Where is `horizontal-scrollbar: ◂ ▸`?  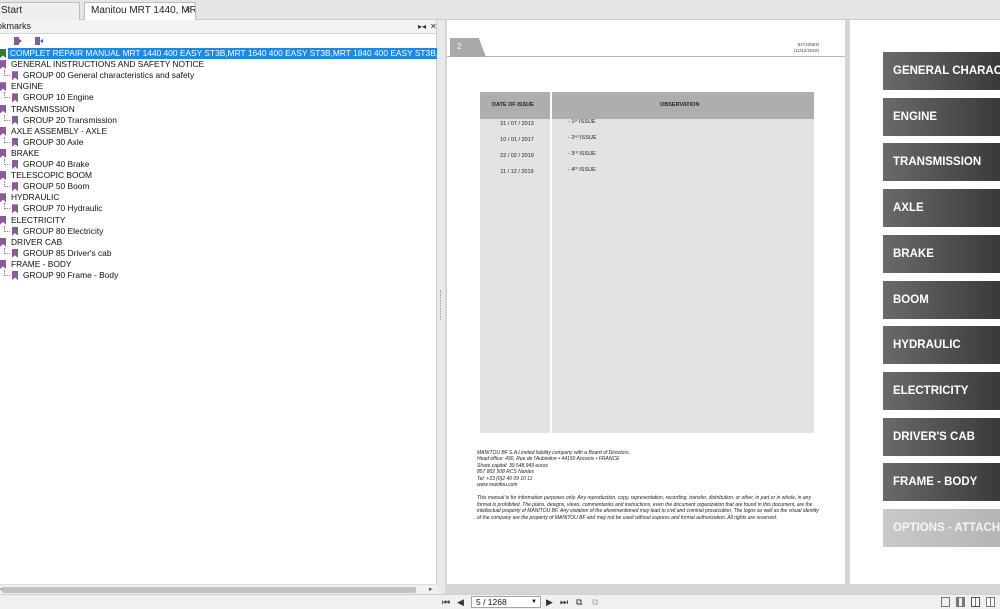
horizontal-scrollbar: ◂ ▸ is located at coordinates (218, 589).